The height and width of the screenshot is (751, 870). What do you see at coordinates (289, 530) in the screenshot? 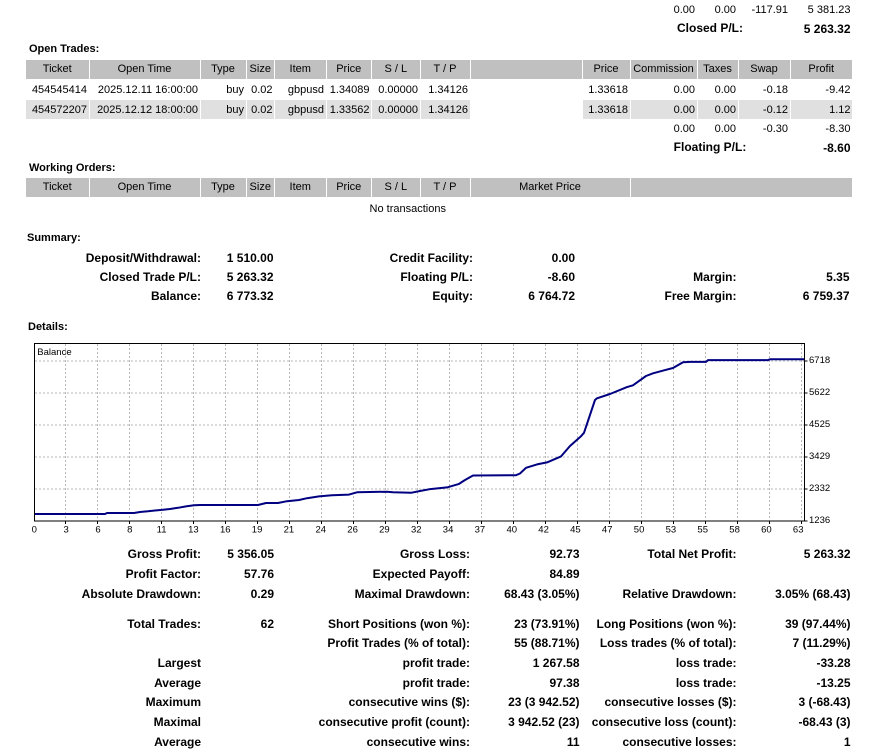
I see `svg-text: 21` at bounding box center [289, 530].